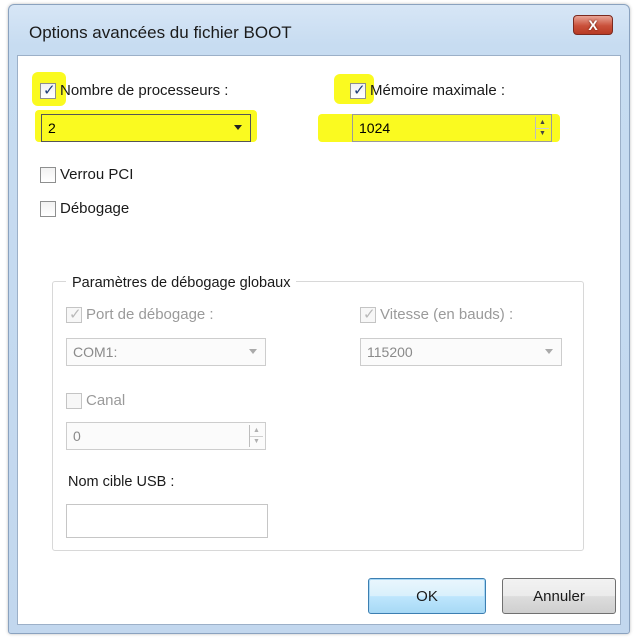 Image resolution: width=637 pixels, height=639 pixels. I want to click on memory-spin-buttons: ▲ ▼, so click(542, 128).